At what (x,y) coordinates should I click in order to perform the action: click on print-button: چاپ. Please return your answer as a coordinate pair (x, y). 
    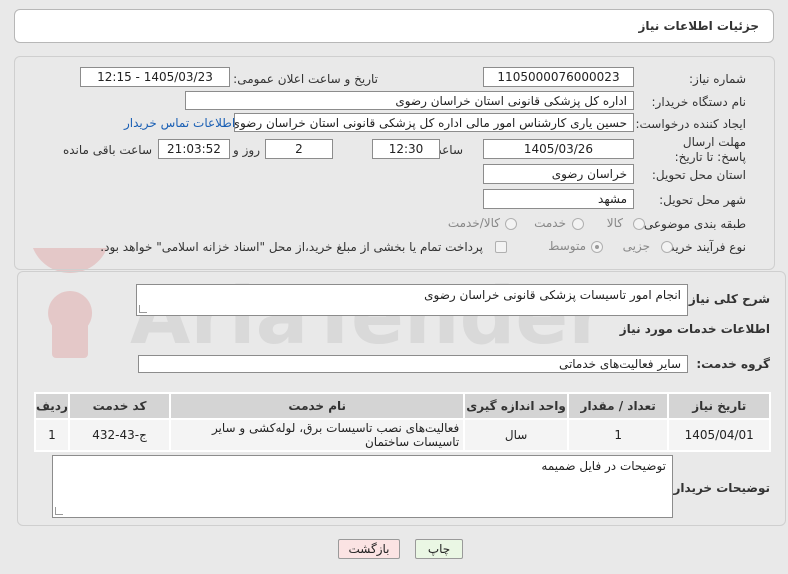
    Looking at the image, I should click on (439, 549).